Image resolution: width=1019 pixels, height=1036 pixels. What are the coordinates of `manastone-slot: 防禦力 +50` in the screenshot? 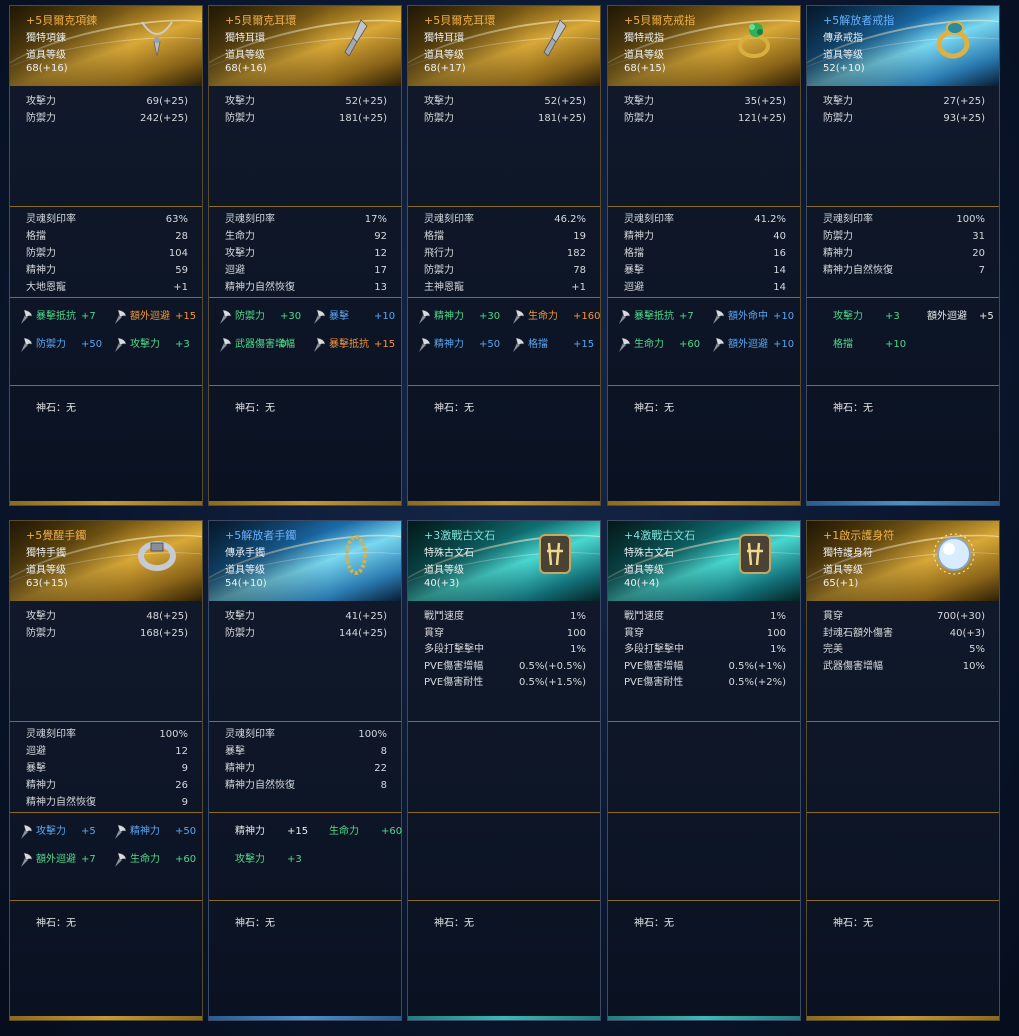 It's located at (63, 345).